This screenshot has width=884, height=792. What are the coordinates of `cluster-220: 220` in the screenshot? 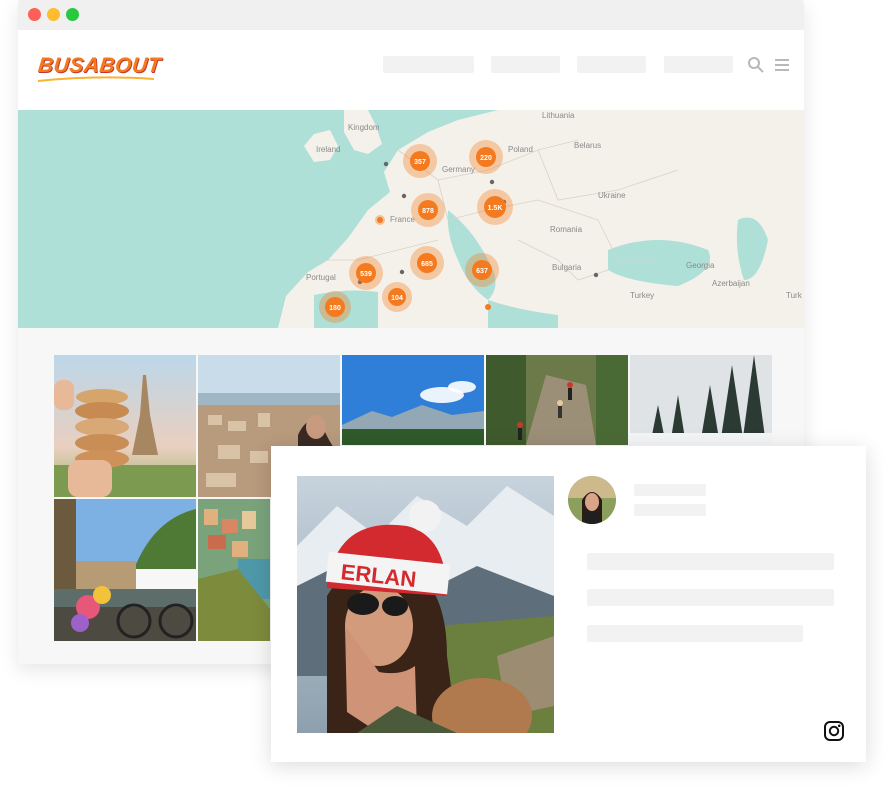 It's located at (486, 157).